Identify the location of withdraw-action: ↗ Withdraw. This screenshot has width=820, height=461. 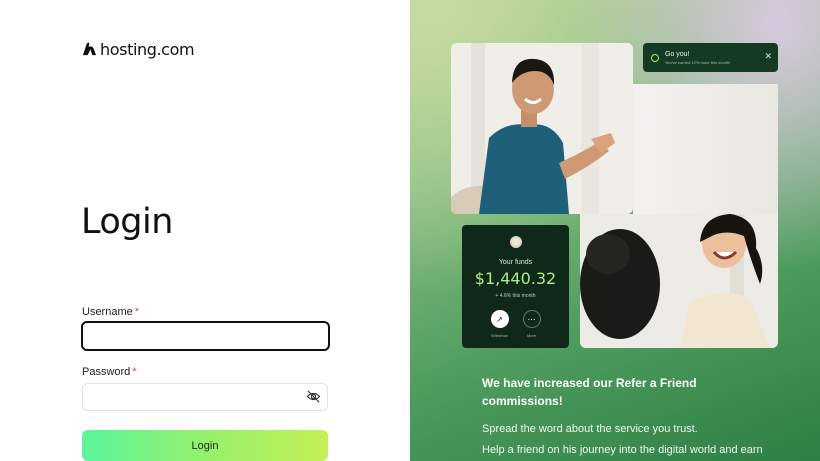
(499, 324).